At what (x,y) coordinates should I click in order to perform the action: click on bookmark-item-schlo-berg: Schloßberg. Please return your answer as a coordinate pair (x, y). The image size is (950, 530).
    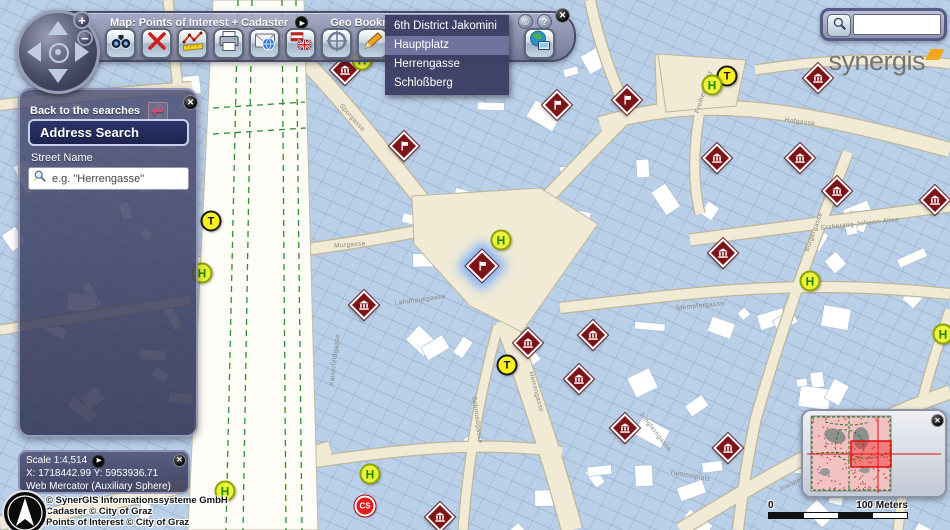
    Looking at the image, I should click on (447, 83).